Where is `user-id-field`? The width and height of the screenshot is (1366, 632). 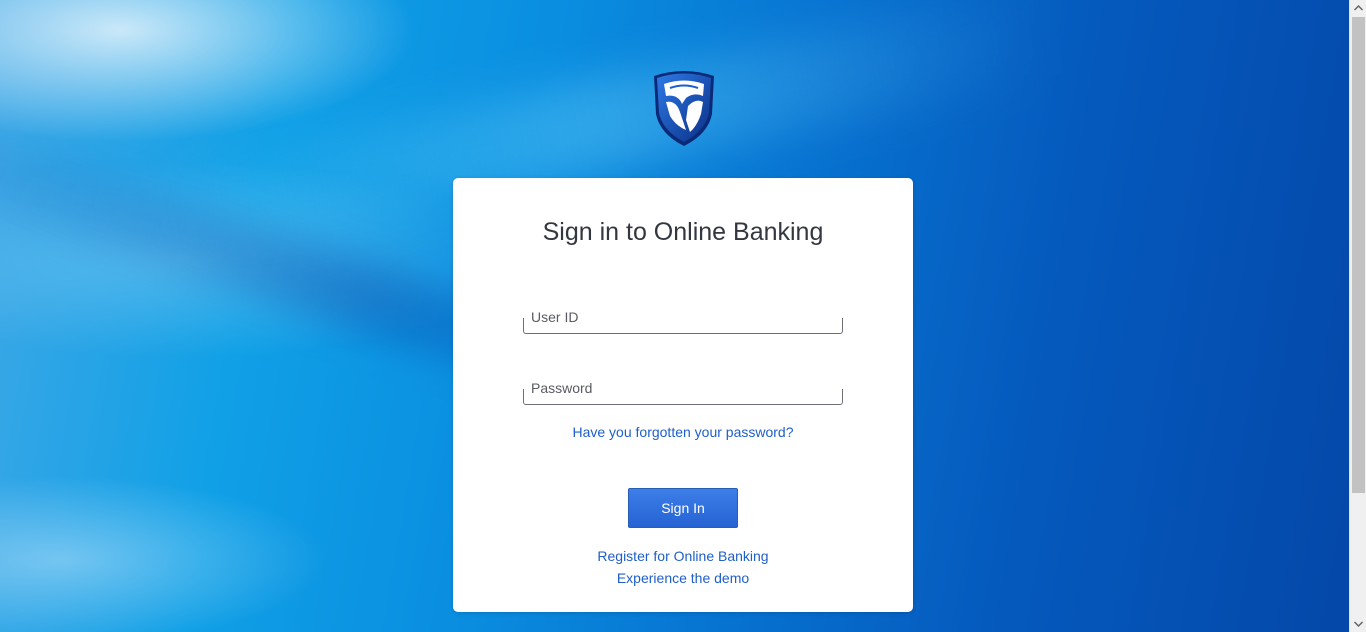
user-id-field is located at coordinates (683, 321).